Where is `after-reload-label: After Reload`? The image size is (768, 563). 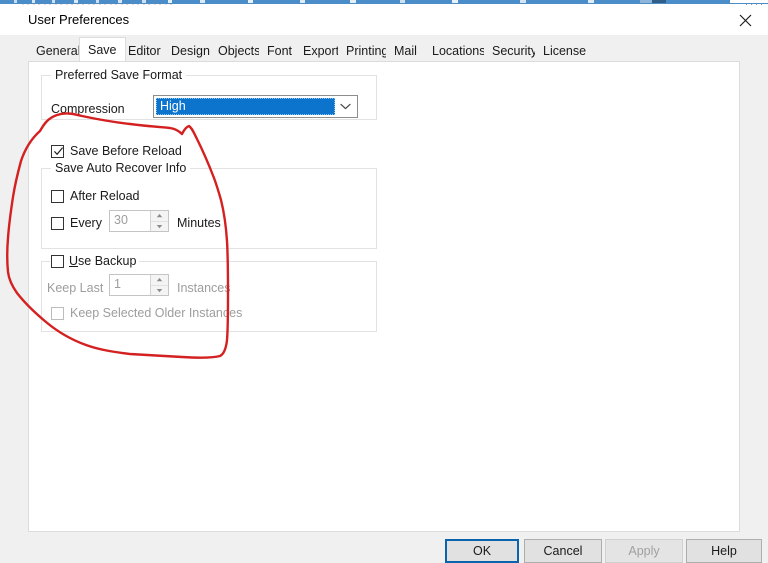 after-reload-label: After Reload is located at coordinates (105, 196).